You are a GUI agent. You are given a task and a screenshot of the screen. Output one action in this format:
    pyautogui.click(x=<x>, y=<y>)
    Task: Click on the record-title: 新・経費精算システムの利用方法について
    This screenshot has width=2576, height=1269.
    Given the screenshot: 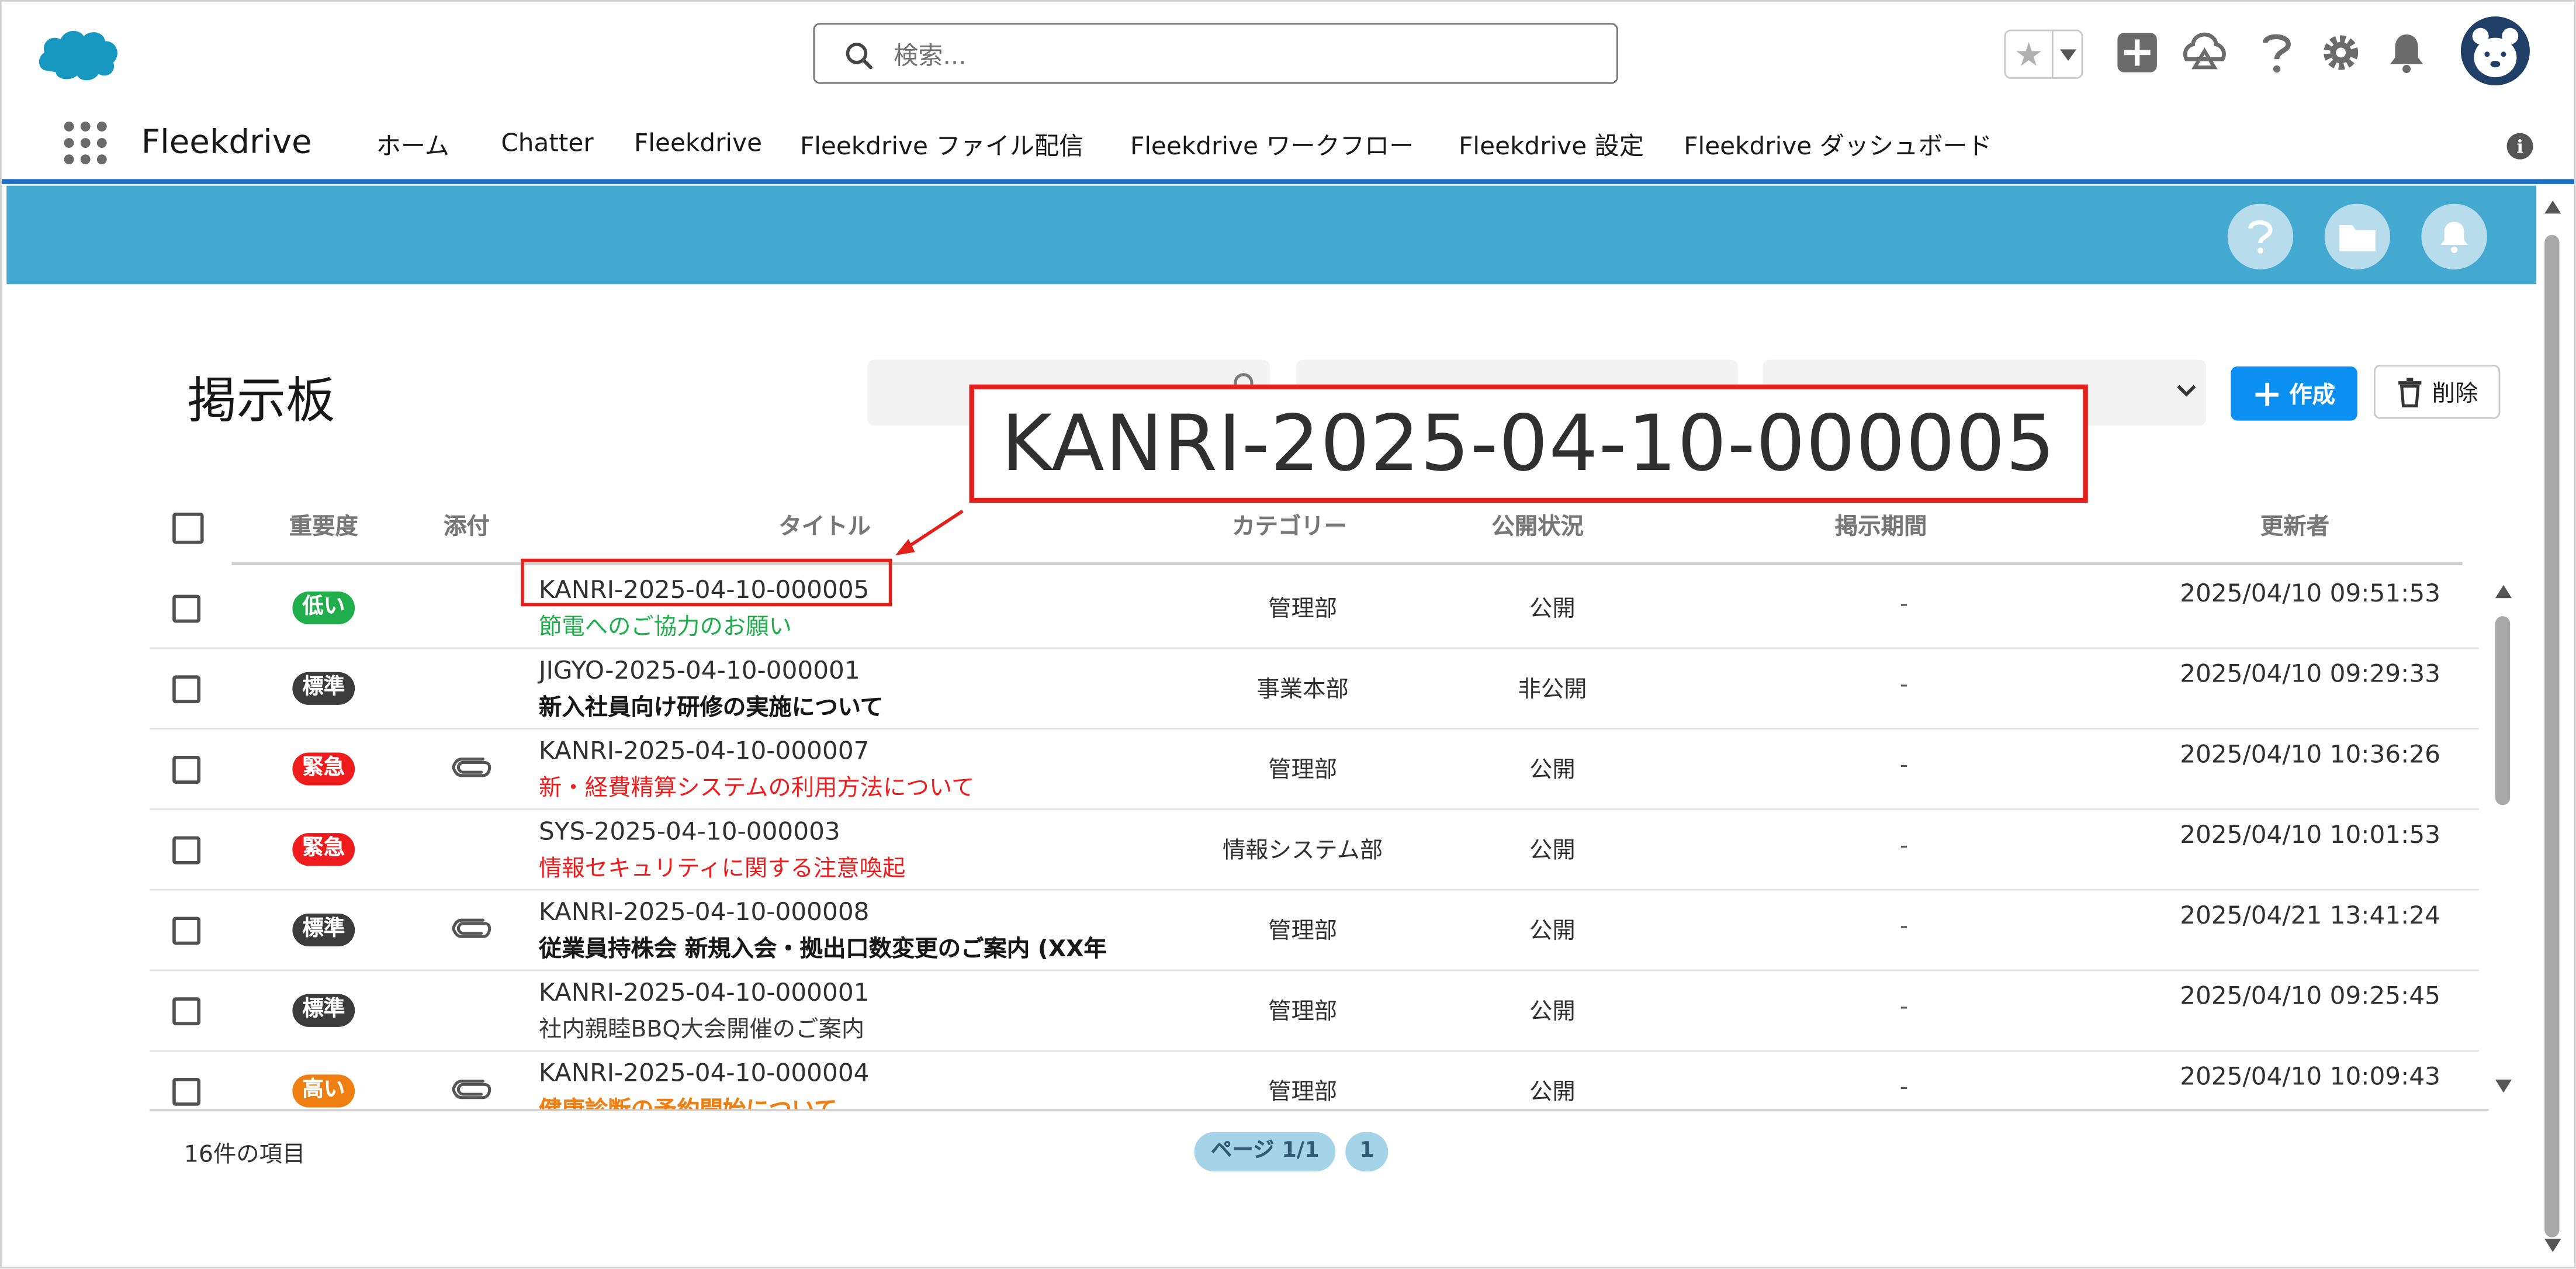 What is the action you would take?
    pyautogui.click(x=757, y=786)
    